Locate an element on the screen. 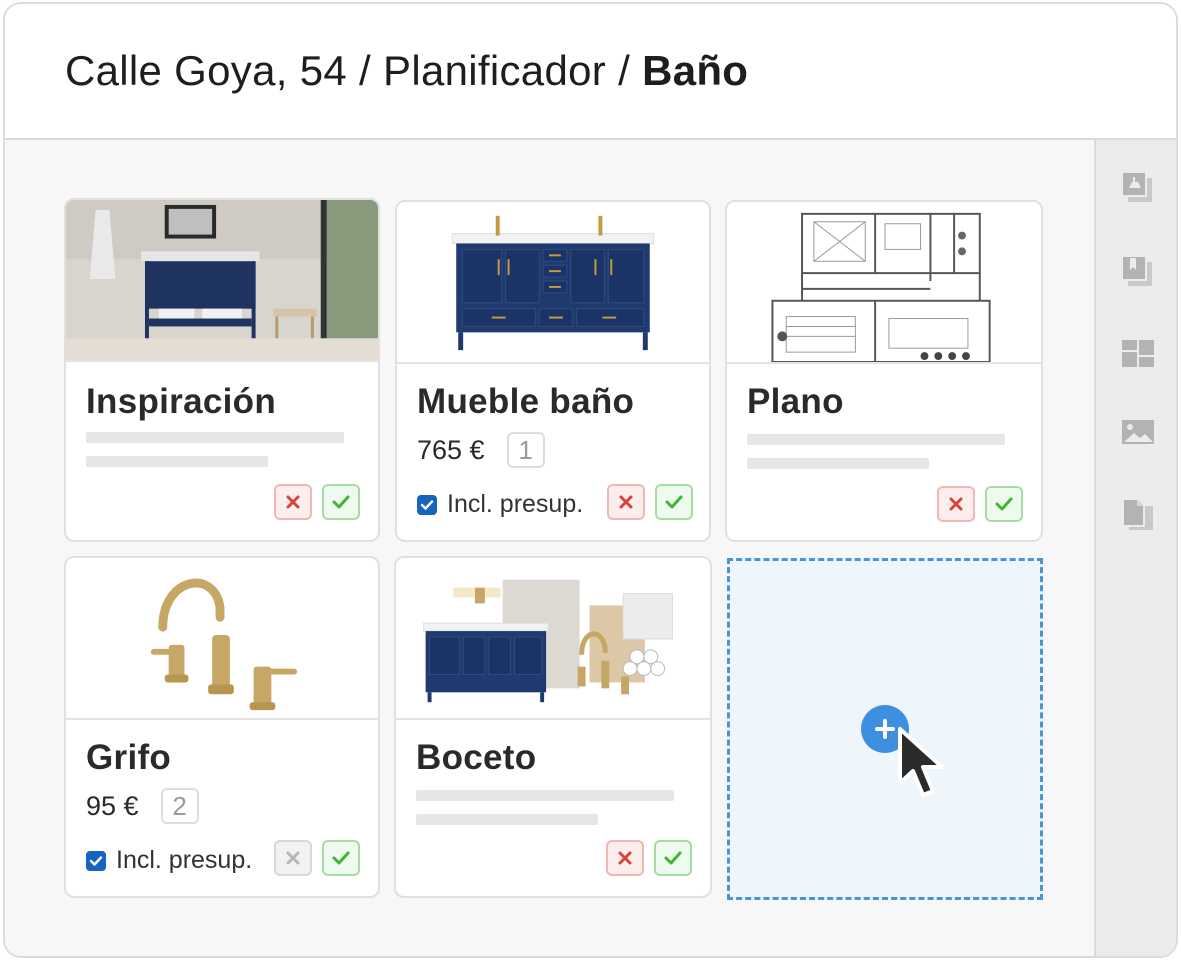 The image size is (1181, 960). breadcrumb-current: Baño is located at coordinates (695, 70).